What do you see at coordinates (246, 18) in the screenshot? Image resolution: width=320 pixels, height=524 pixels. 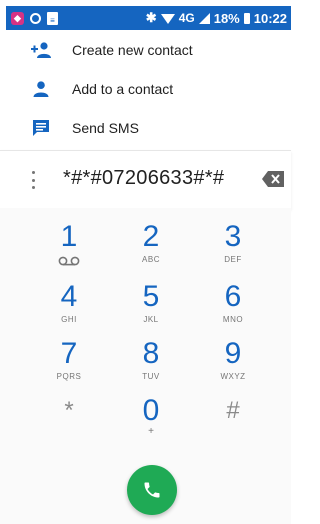 I see `battery-icon` at bounding box center [246, 18].